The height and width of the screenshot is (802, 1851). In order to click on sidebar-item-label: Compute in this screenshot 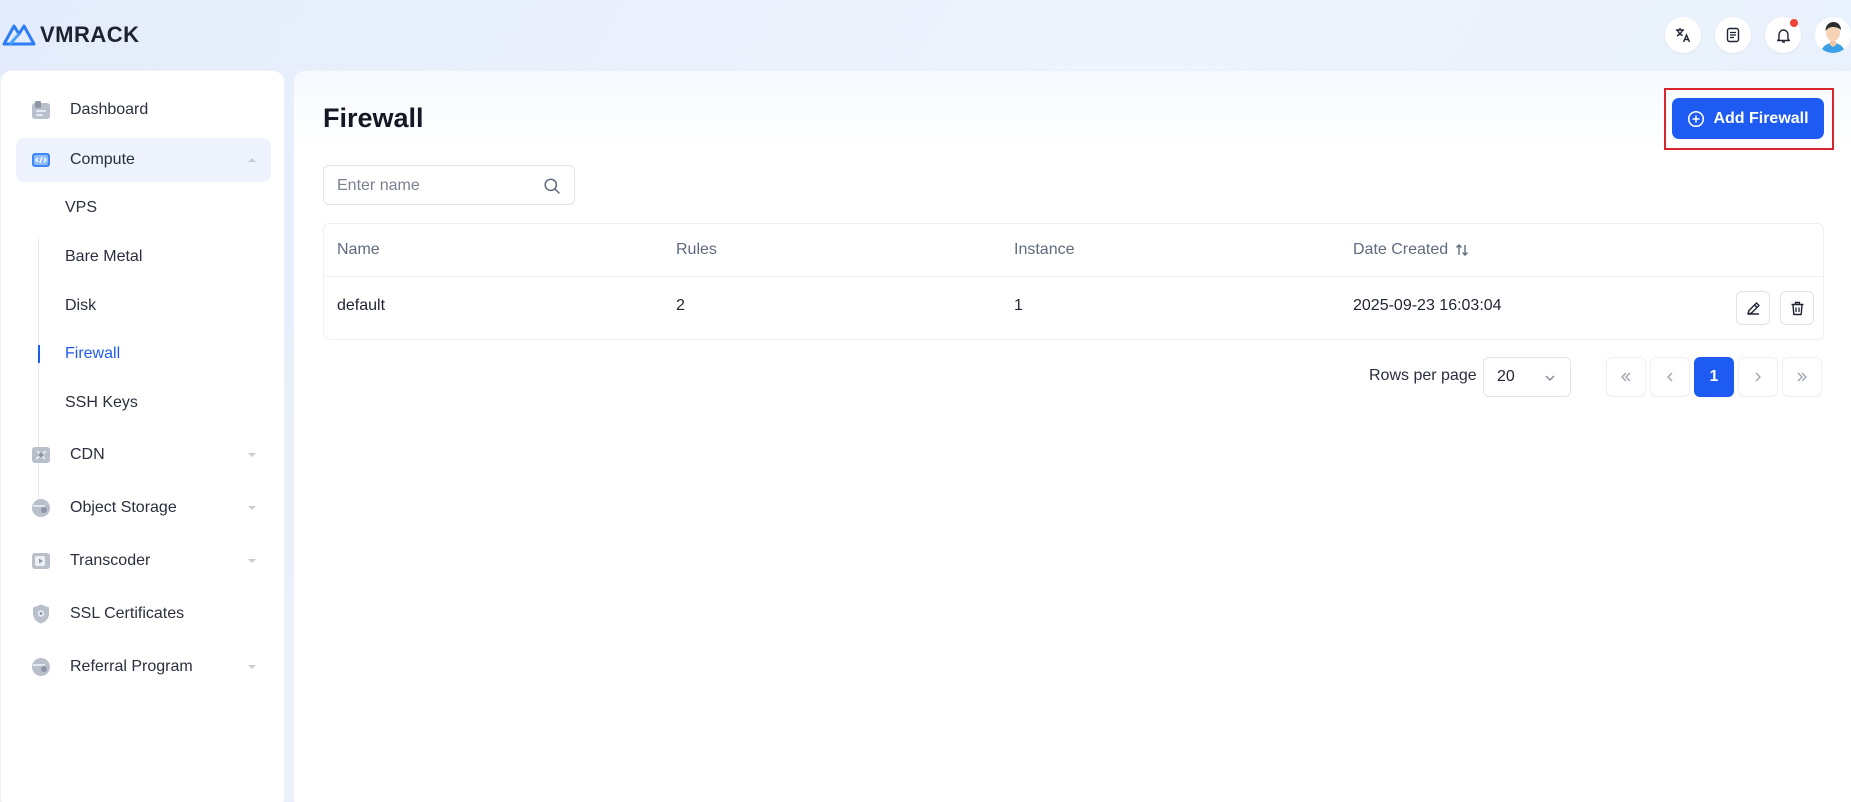, I will do `click(102, 159)`.